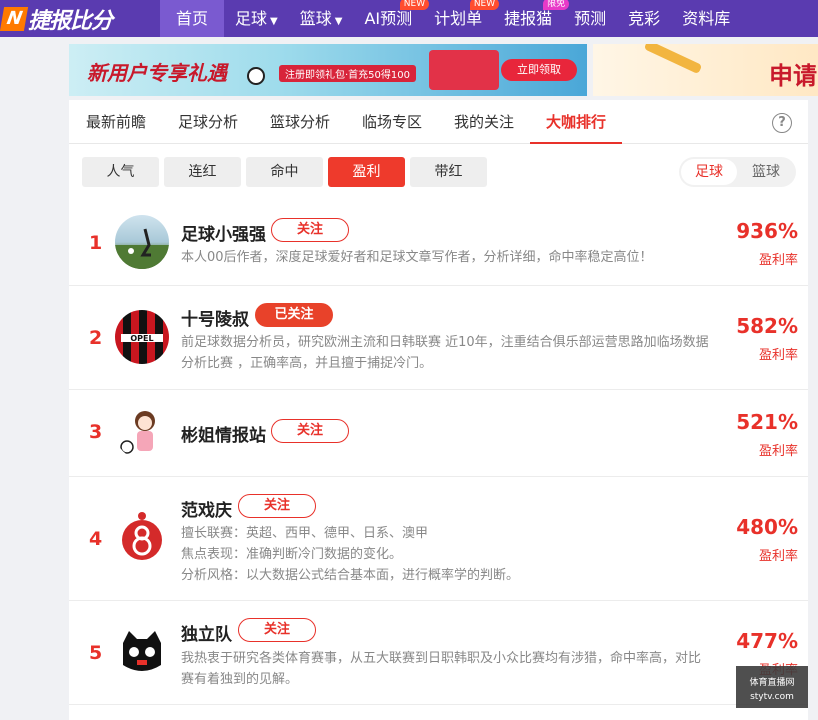 The image size is (818, 720). I want to click on nav-item-database: 资料库, so click(706, 18).